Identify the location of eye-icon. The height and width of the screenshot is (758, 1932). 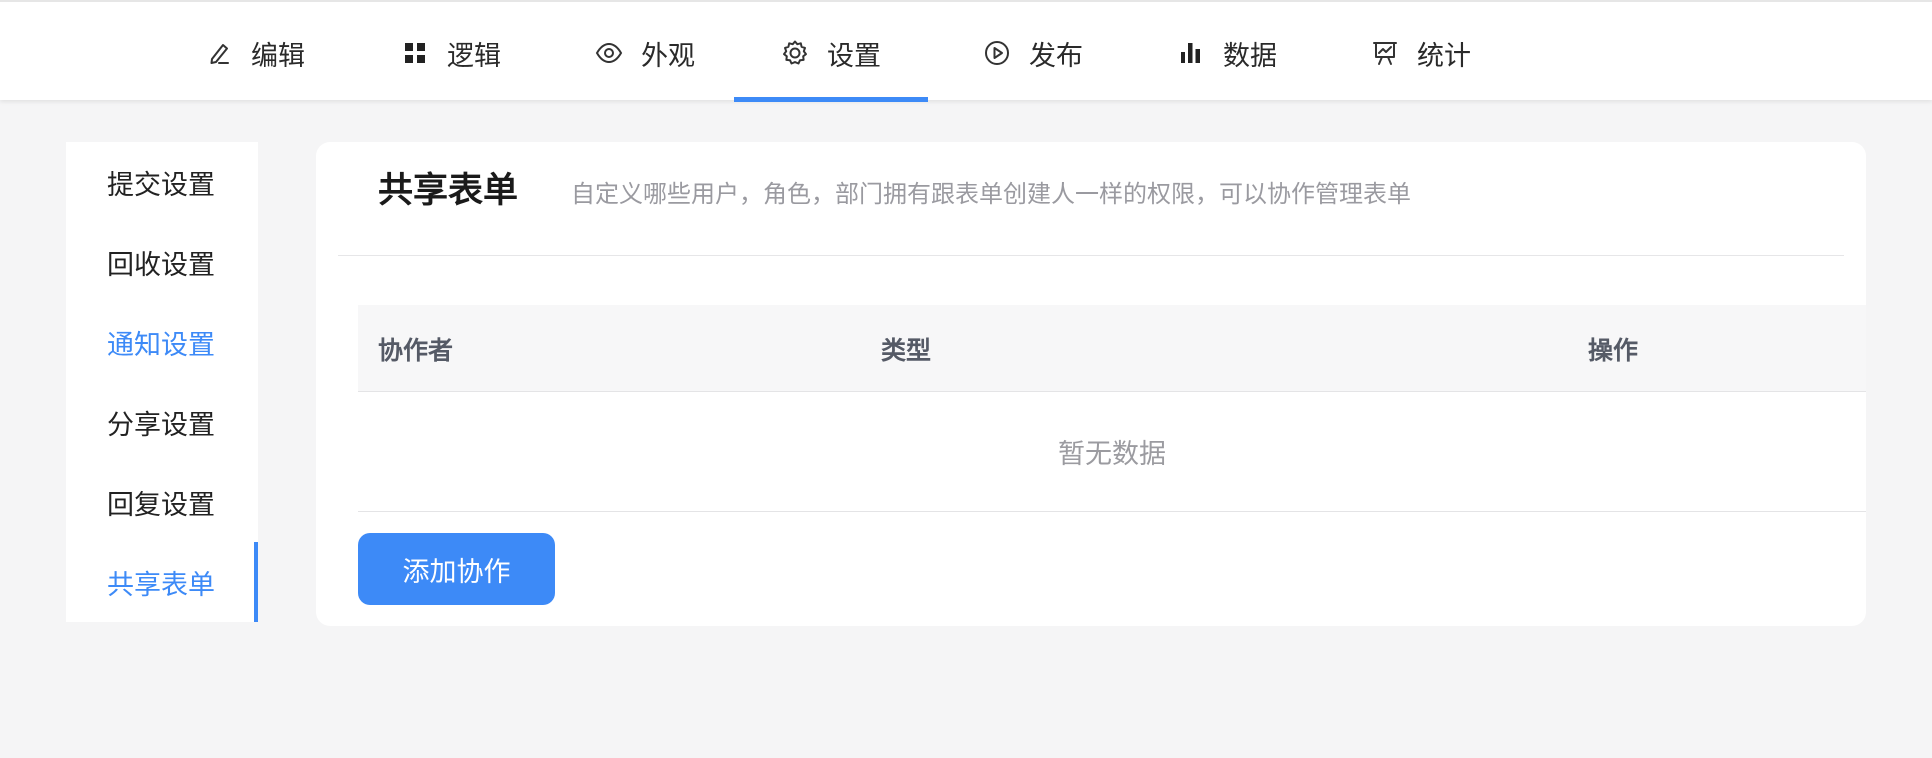
(609, 53).